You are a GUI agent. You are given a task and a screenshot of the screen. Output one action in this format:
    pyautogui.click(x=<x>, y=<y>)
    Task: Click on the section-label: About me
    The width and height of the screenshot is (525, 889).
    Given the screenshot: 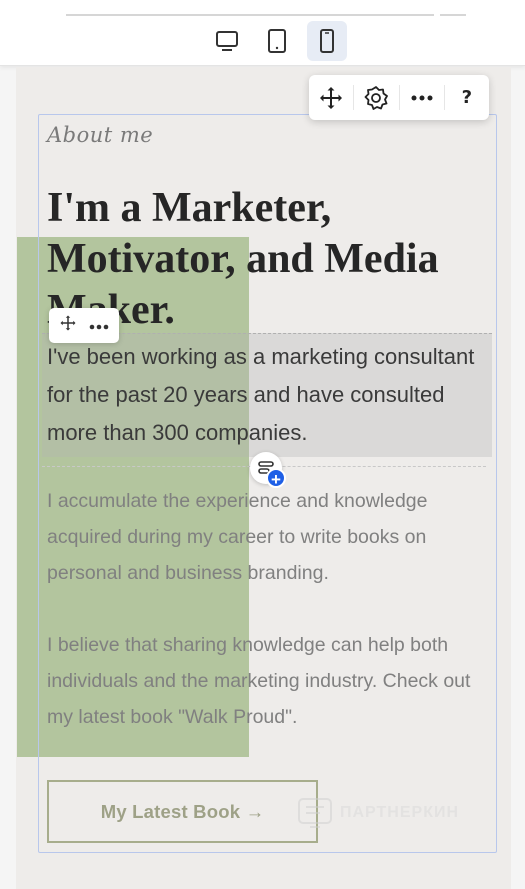 What is the action you would take?
    pyautogui.click(x=100, y=135)
    